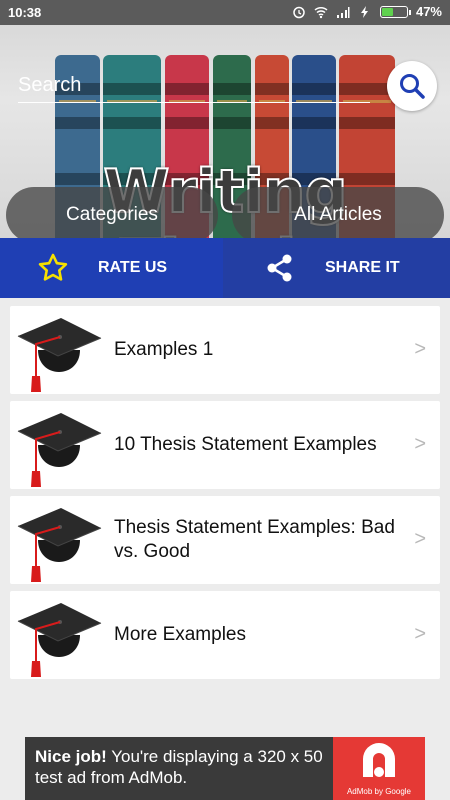  What do you see at coordinates (338, 212) in the screenshot?
I see `tab-all-articles: All Articles` at bounding box center [338, 212].